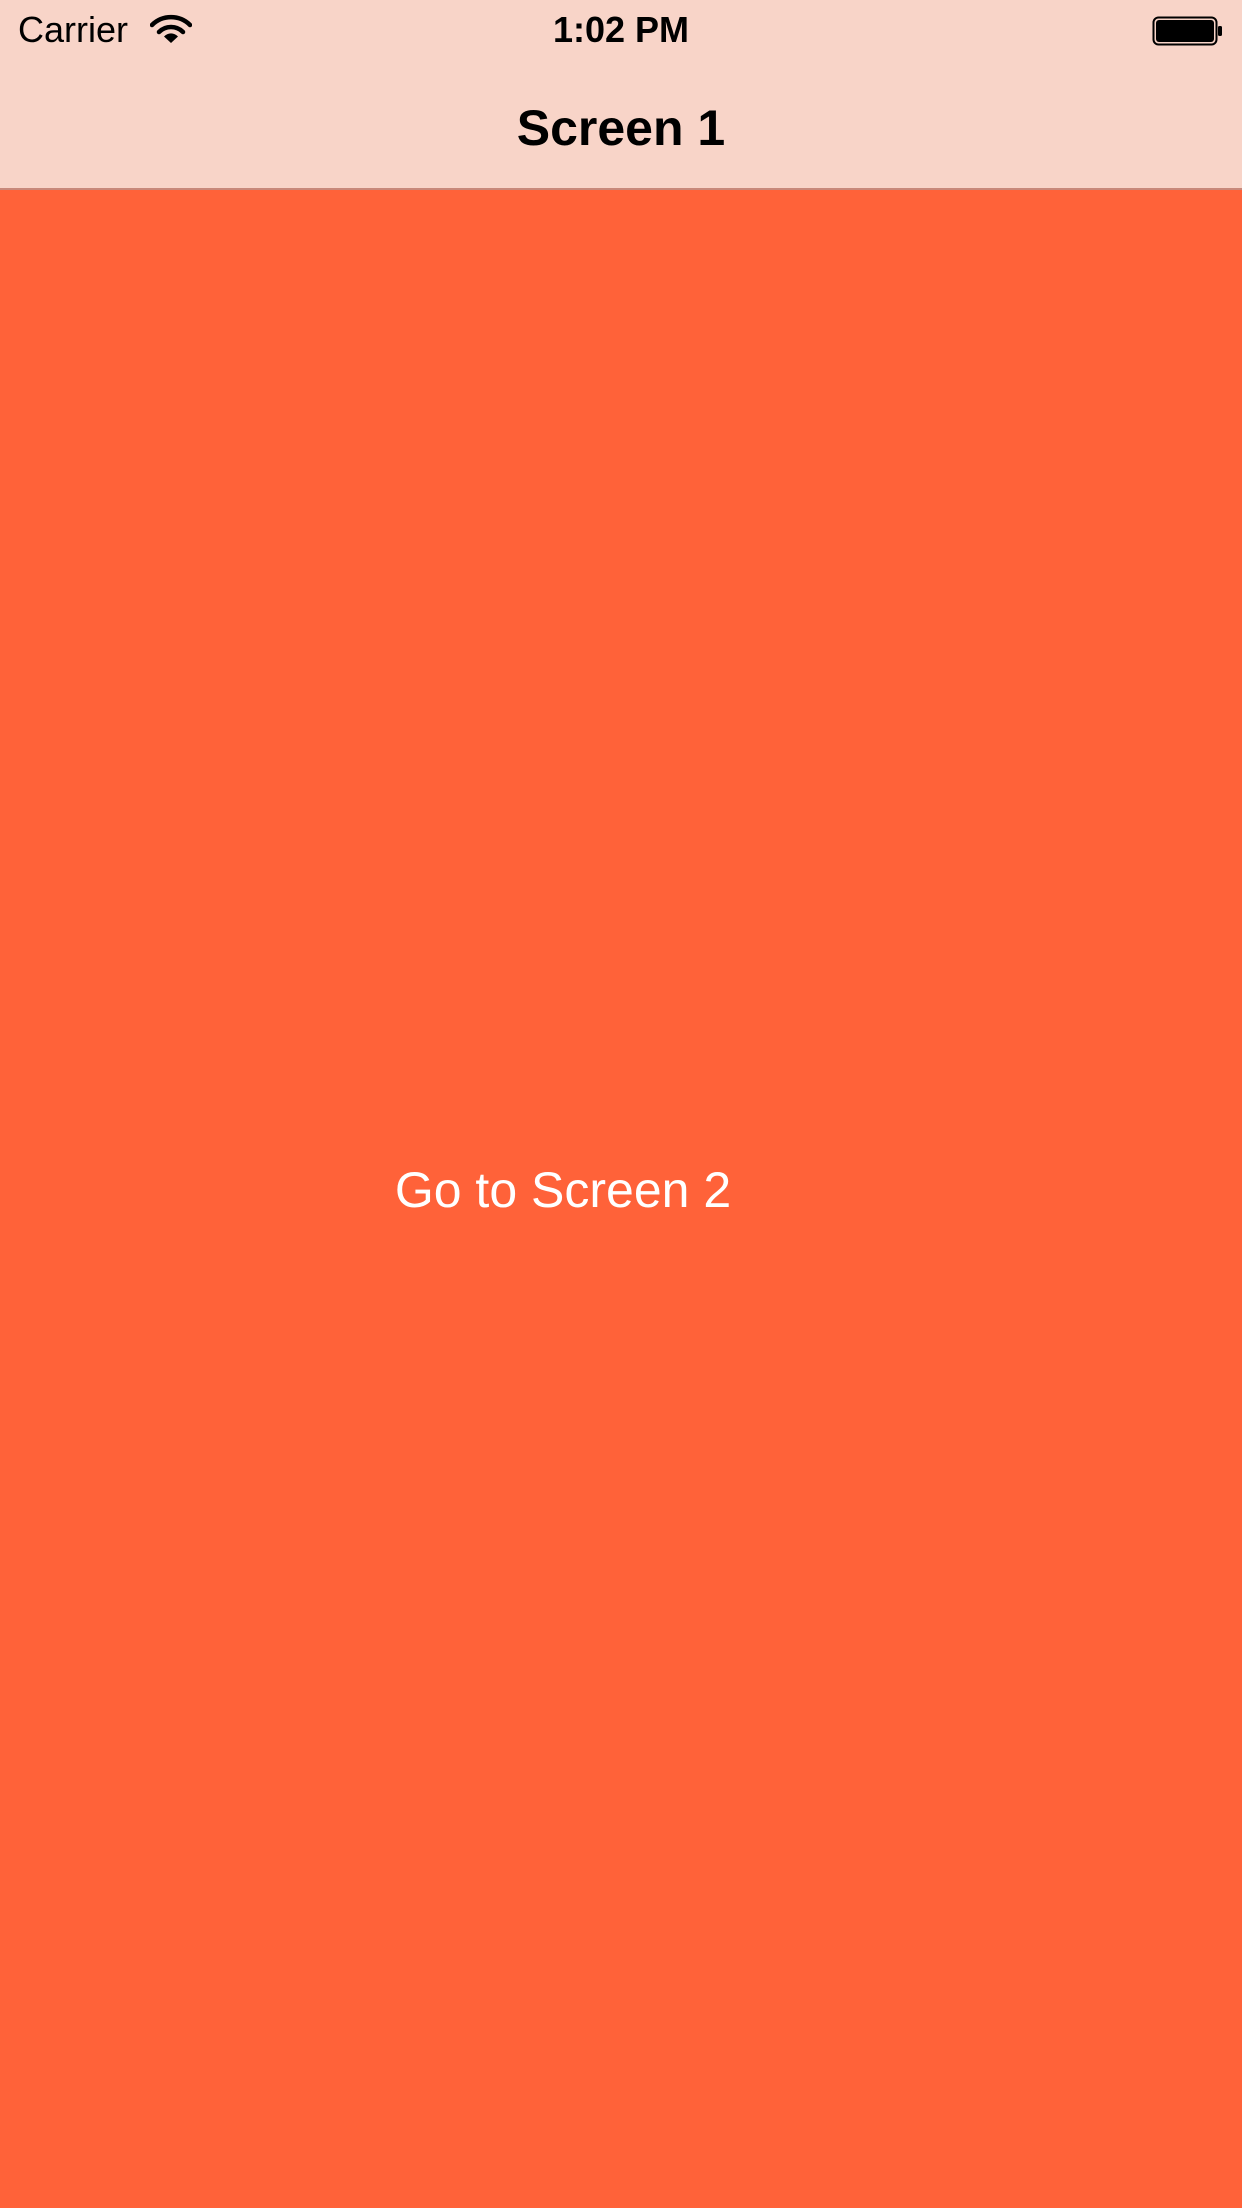 Image resolution: width=1242 pixels, height=2208 pixels. Describe the element at coordinates (563, 1190) in the screenshot. I see `go-to-screen-2-button: Go to Screen 2` at that location.